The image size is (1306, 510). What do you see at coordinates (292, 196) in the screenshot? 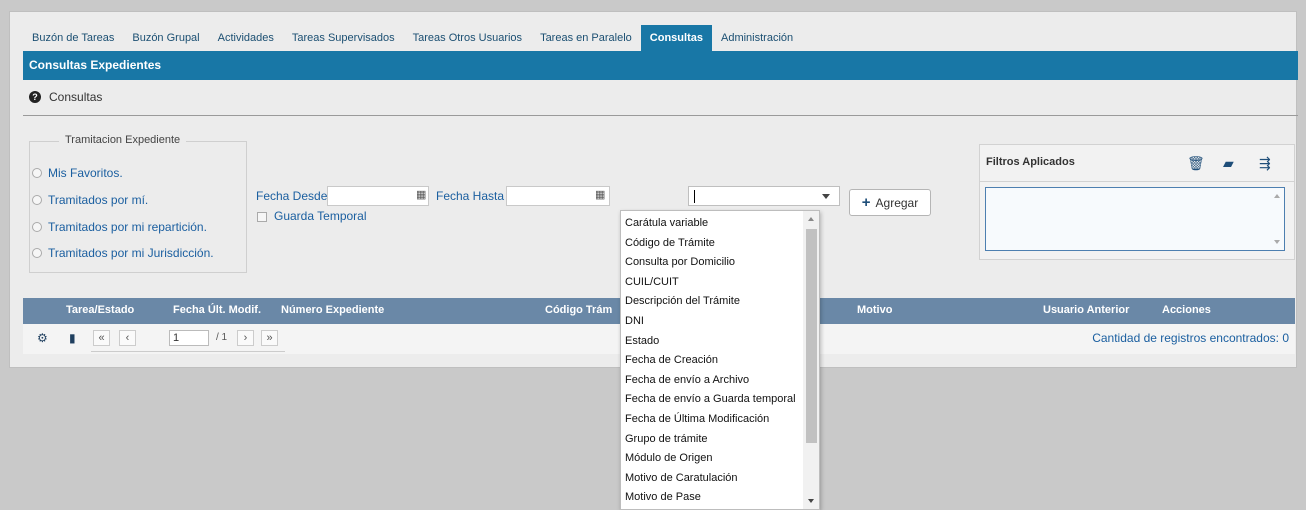
I see `fecha-desde-label: Fecha Desde` at bounding box center [292, 196].